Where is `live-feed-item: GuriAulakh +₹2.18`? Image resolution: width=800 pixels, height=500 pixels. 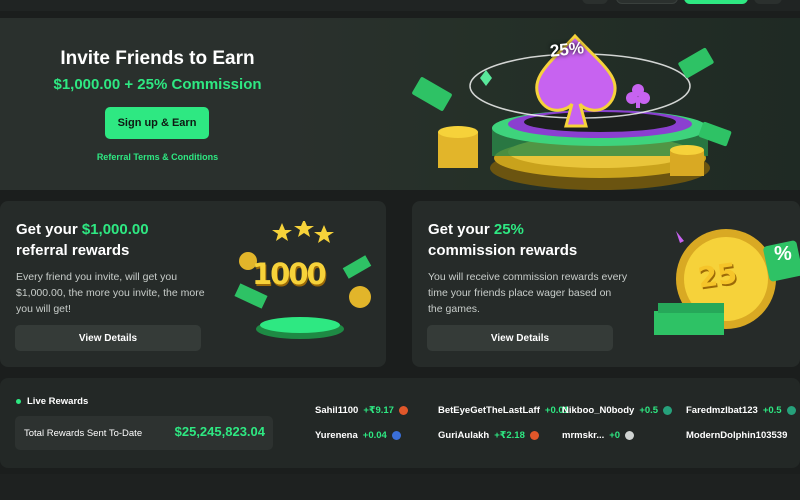
live-feed-item: GuriAulakh +₹2.18 is located at coordinates (488, 435).